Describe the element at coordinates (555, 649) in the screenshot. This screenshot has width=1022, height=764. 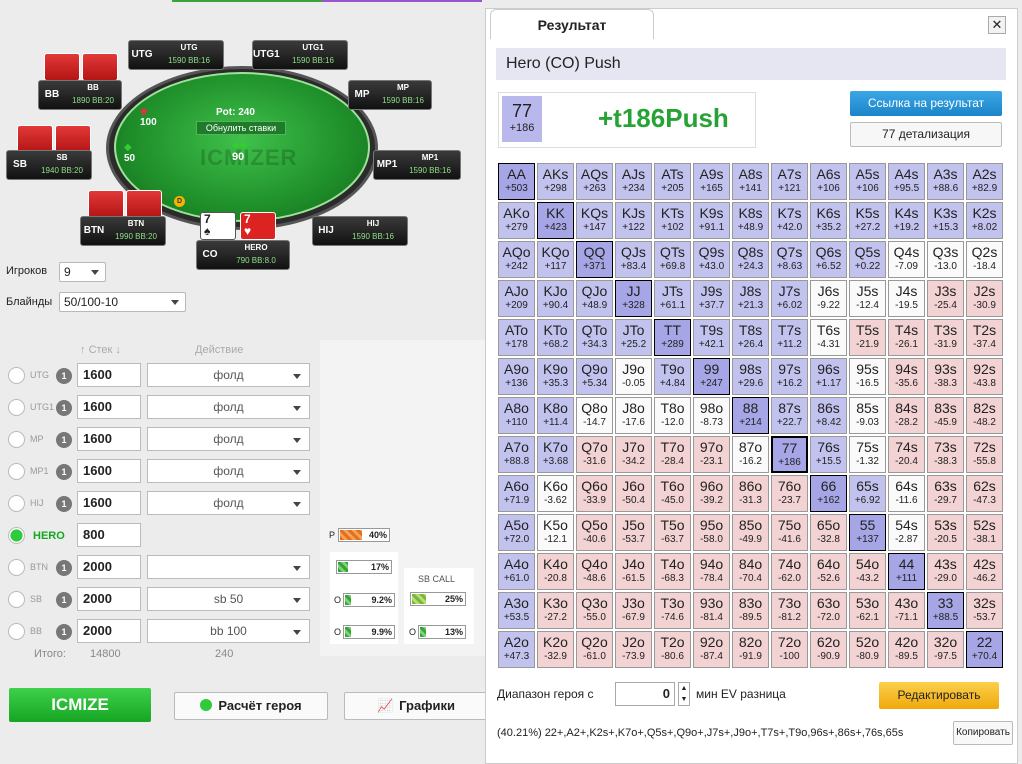
I see `range-cell: K2o -32.9` at that location.